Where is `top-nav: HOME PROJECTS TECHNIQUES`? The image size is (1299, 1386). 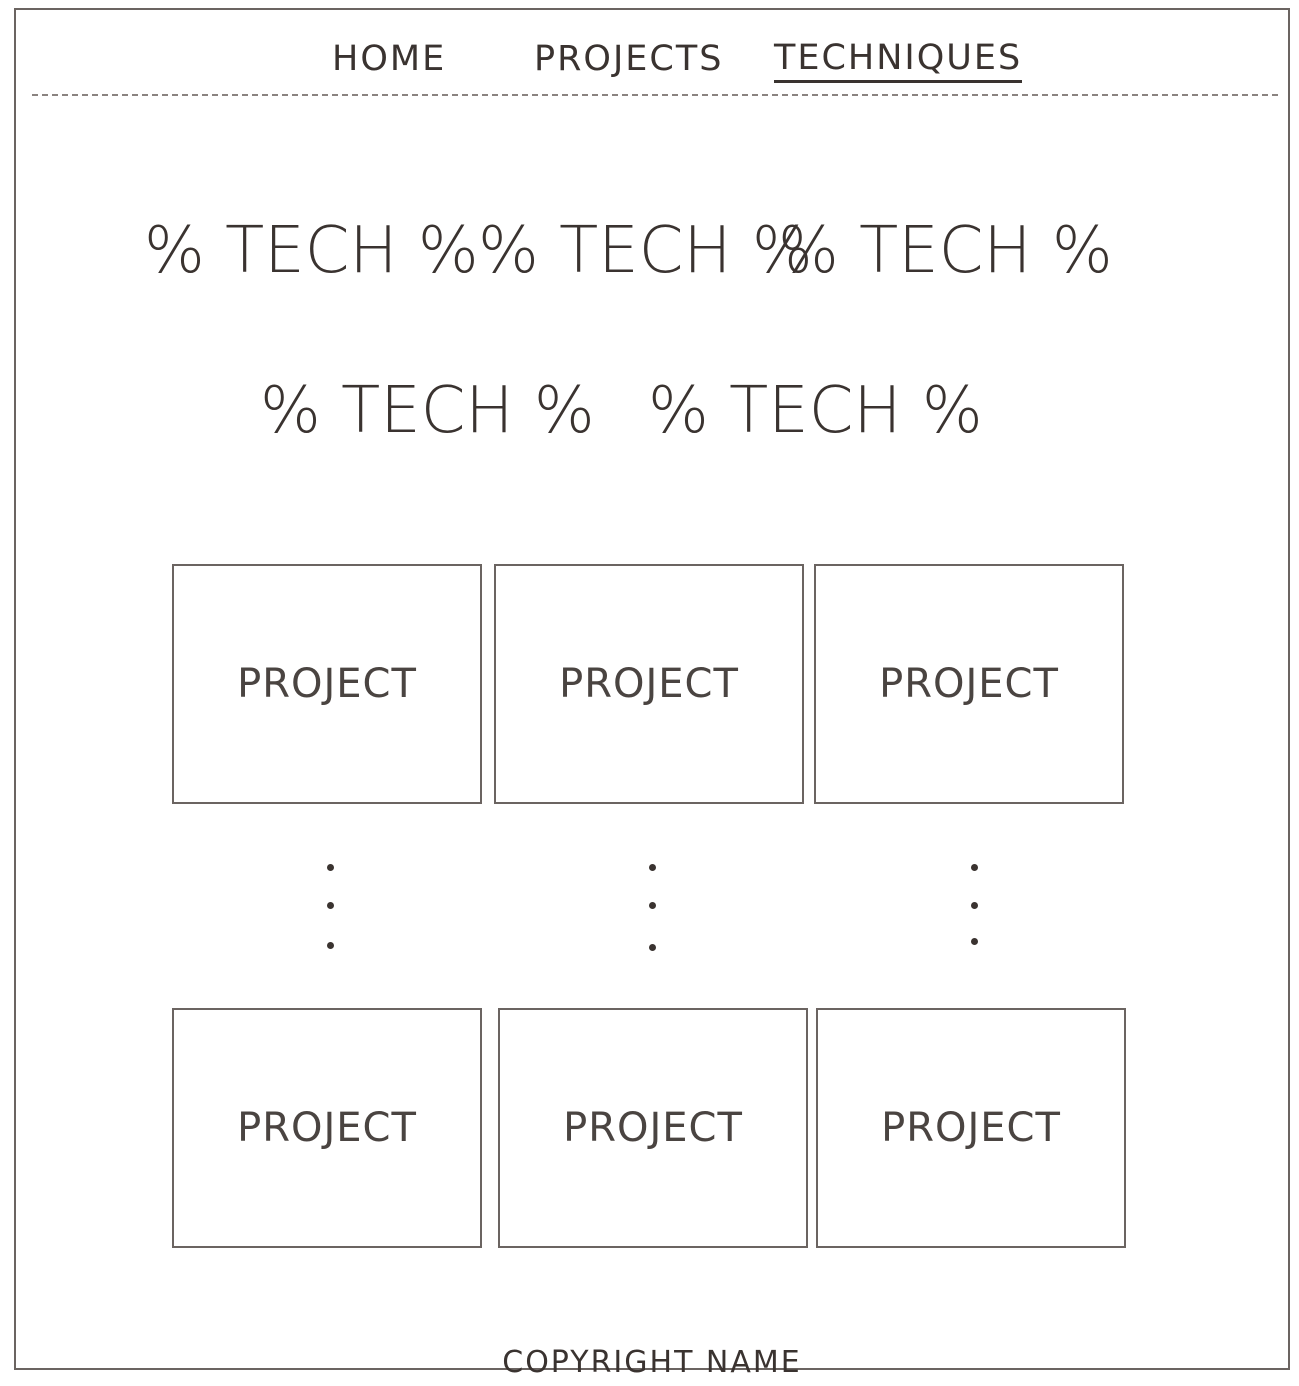 top-nav: HOME PROJECTS TECHNIQUES is located at coordinates (652, 61).